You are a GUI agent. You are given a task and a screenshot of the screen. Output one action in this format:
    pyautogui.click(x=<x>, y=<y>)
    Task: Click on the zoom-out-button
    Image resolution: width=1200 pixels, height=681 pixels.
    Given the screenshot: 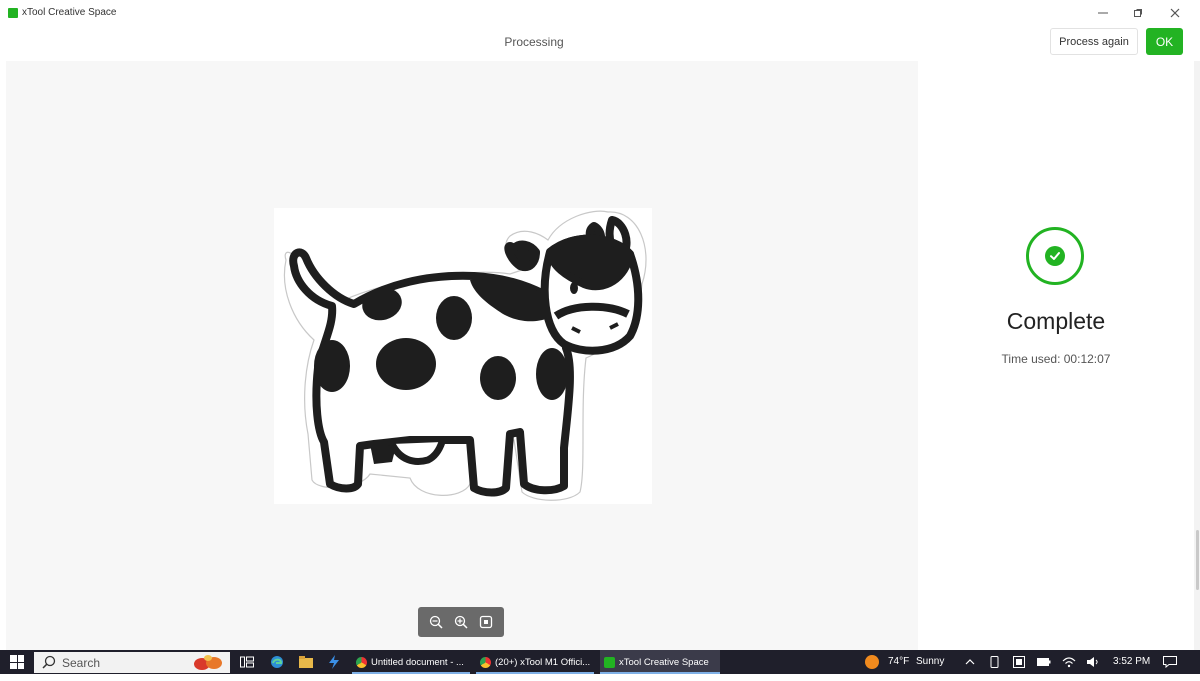 What is the action you would take?
    pyautogui.click(x=436, y=622)
    